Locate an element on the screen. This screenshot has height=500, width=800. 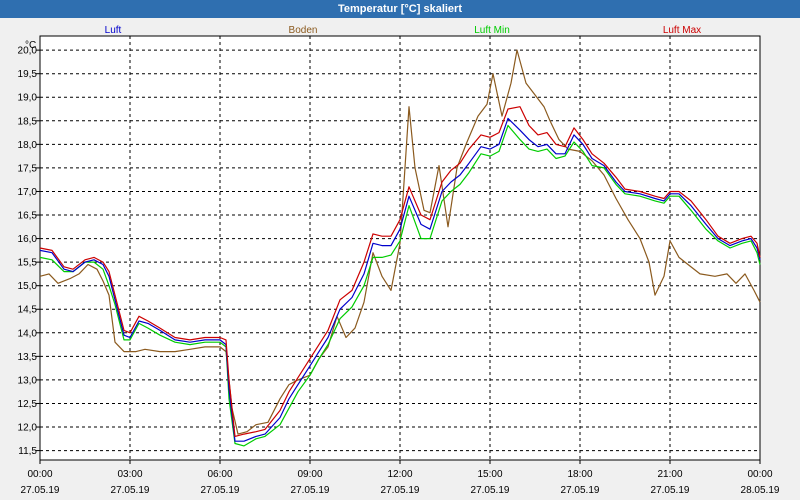
x-tick-time-label: 18:00 is located at coordinates (579, 474).